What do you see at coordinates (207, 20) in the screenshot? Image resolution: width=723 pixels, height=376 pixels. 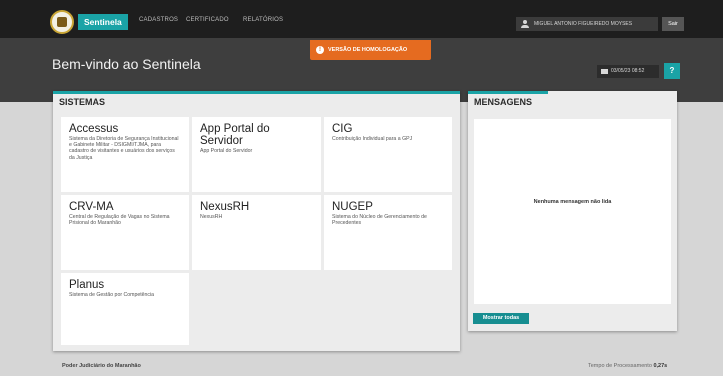 I see `nav-certificado: CERTIFICADO` at bounding box center [207, 20].